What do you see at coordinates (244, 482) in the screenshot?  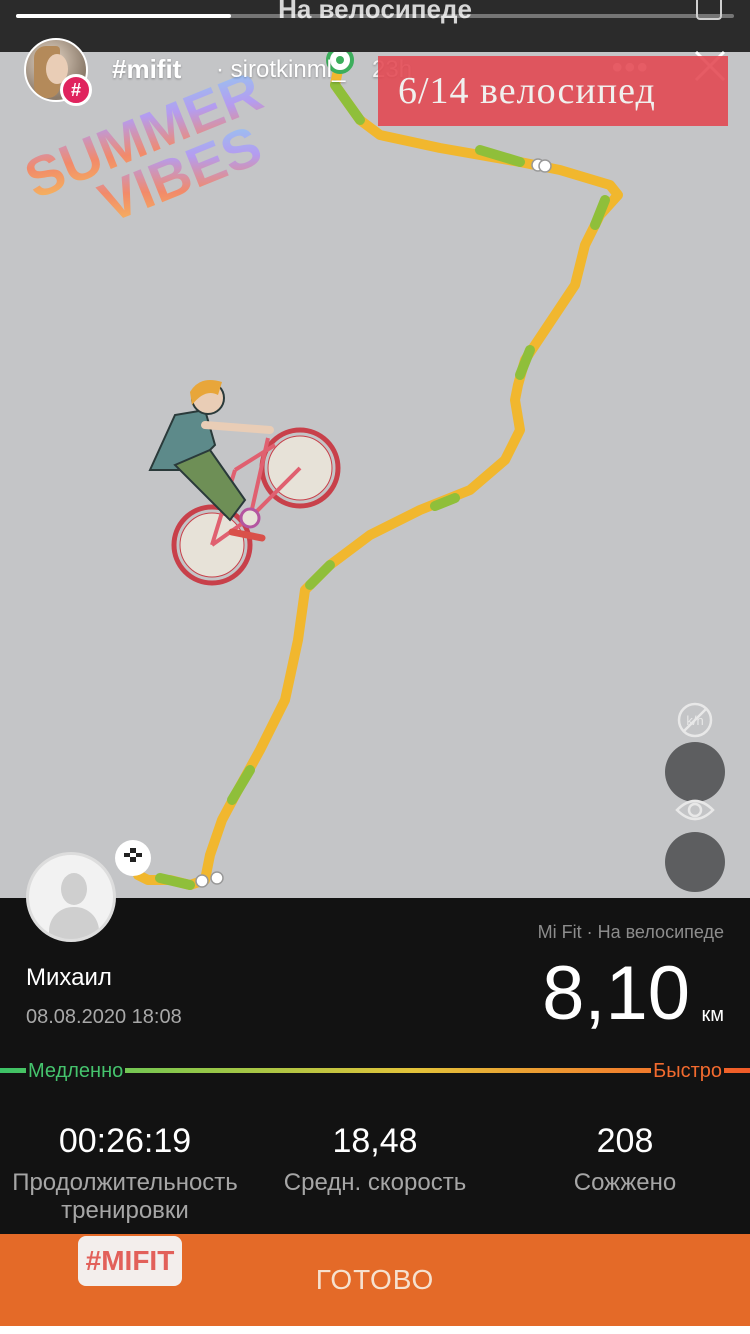 I see `cyclist-illustration` at bounding box center [244, 482].